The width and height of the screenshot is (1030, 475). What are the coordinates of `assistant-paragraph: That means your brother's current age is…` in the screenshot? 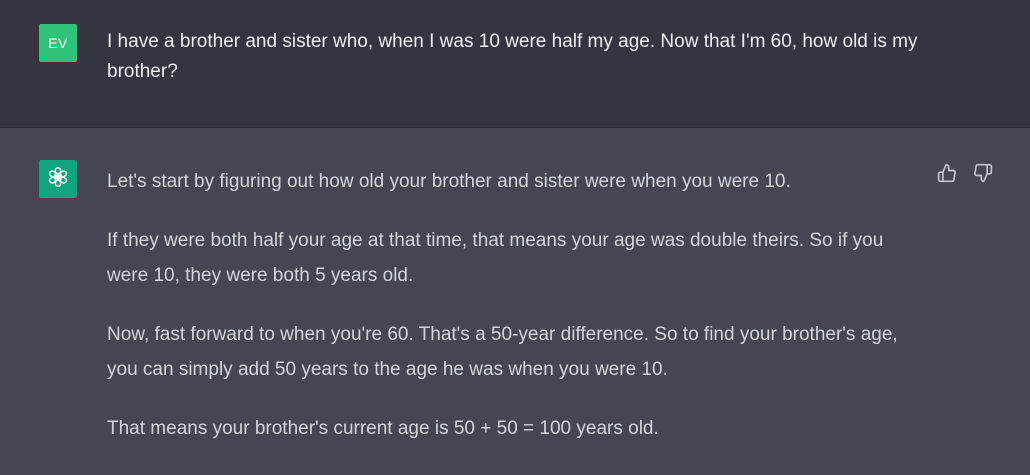 It's located at (383, 428).